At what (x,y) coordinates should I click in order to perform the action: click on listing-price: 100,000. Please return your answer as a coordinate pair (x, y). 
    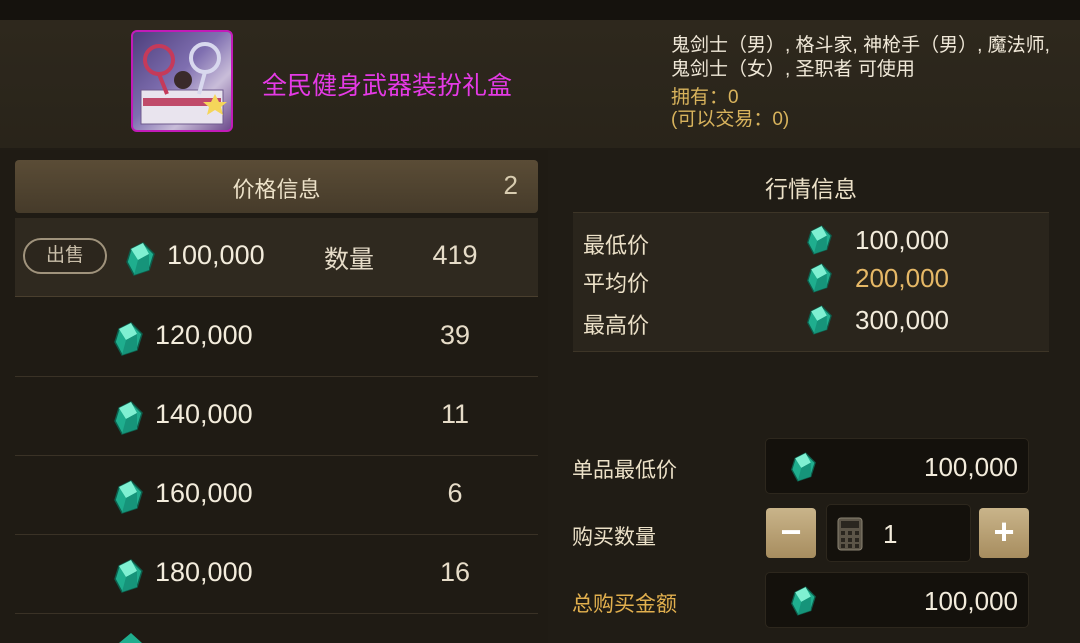
    Looking at the image, I should click on (216, 255).